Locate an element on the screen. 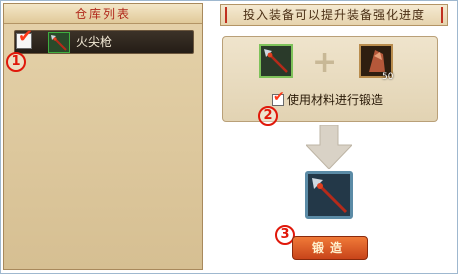 Image resolution: width=458 pixels, height=274 pixels. item-checkbox: ✔ is located at coordinates (24, 38).